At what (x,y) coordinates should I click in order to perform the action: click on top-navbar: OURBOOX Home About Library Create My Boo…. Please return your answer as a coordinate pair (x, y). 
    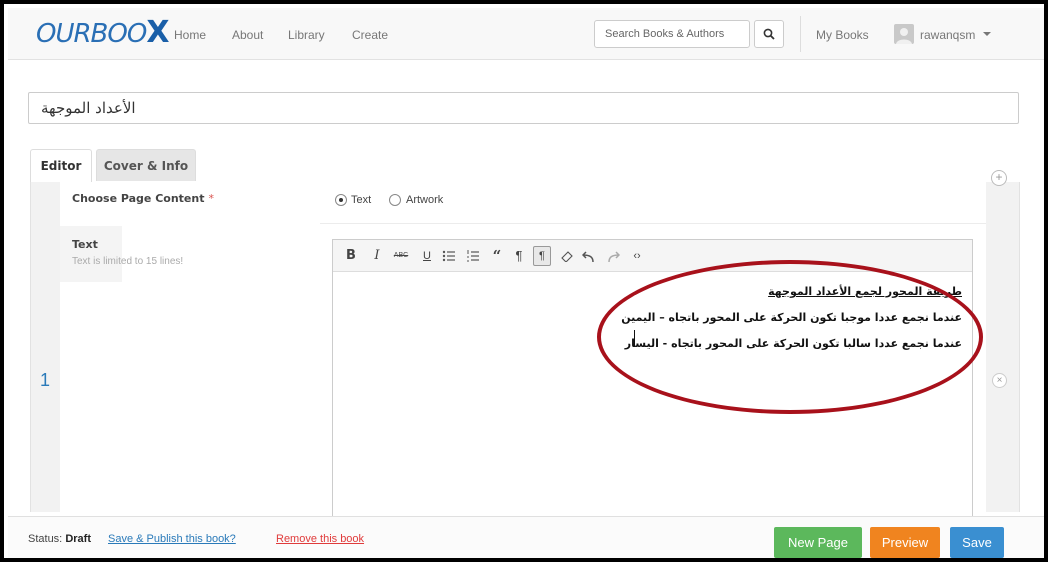
    Looking at the image, I should click on (526, 34).